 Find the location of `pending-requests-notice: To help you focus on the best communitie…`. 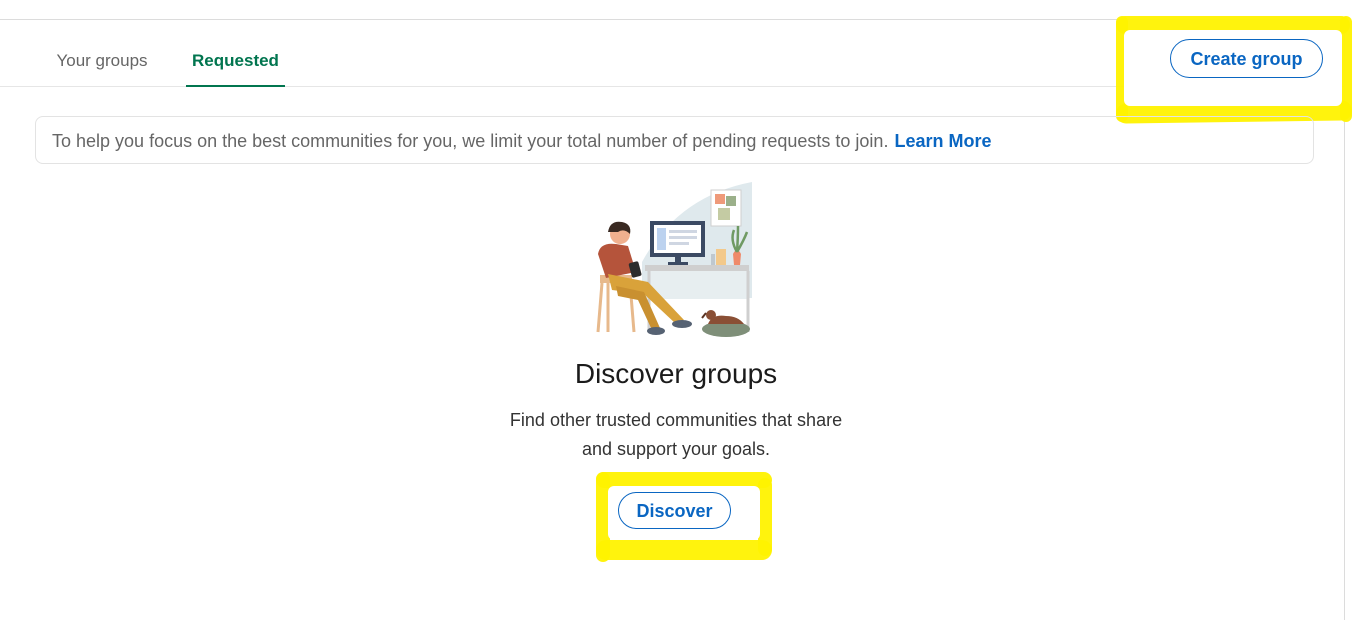

pending-requests-notice: To help you focus on the best communitie… is located at coordinates (674, 140).